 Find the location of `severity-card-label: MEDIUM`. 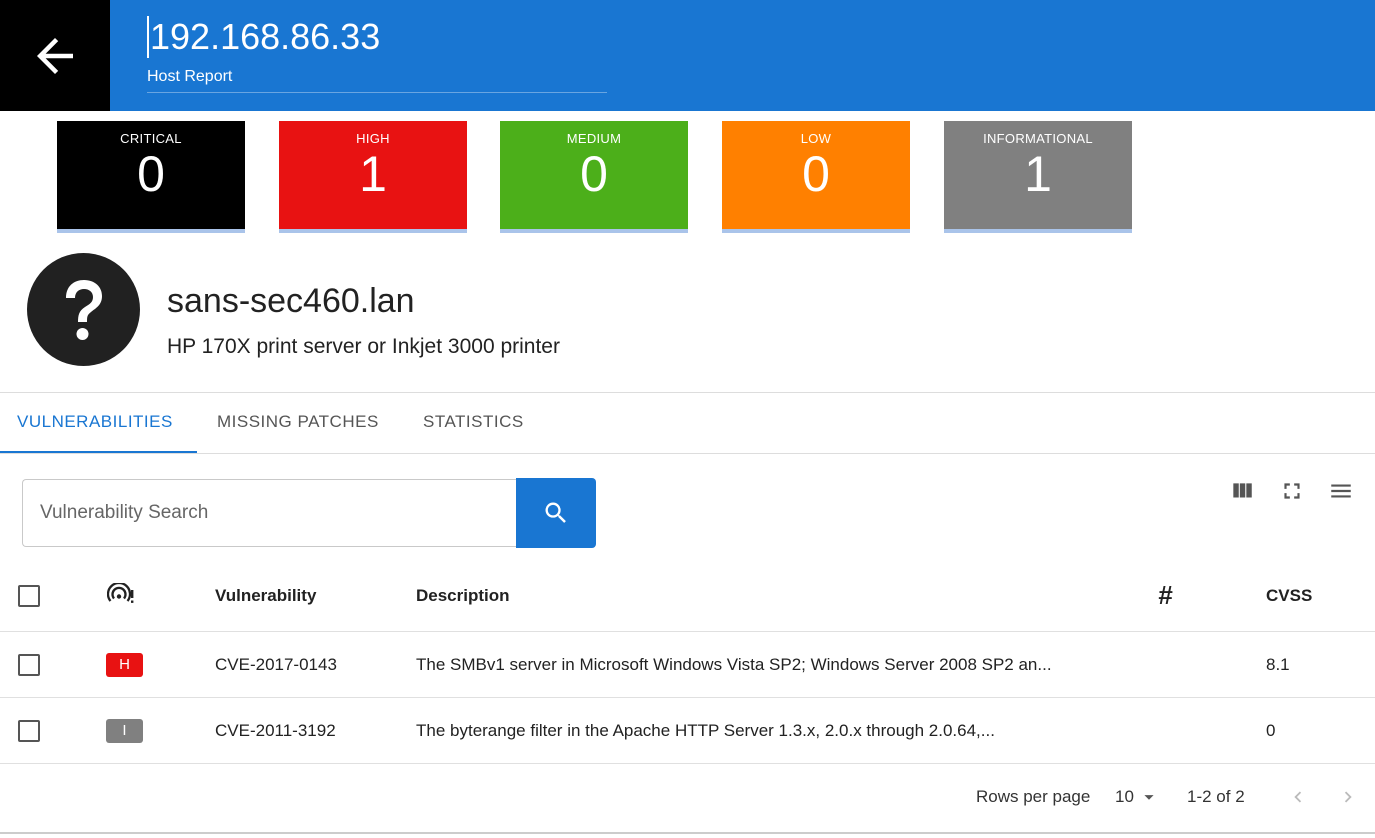

severity-card-label: MEDIUM is located at coordinates (594, 138).